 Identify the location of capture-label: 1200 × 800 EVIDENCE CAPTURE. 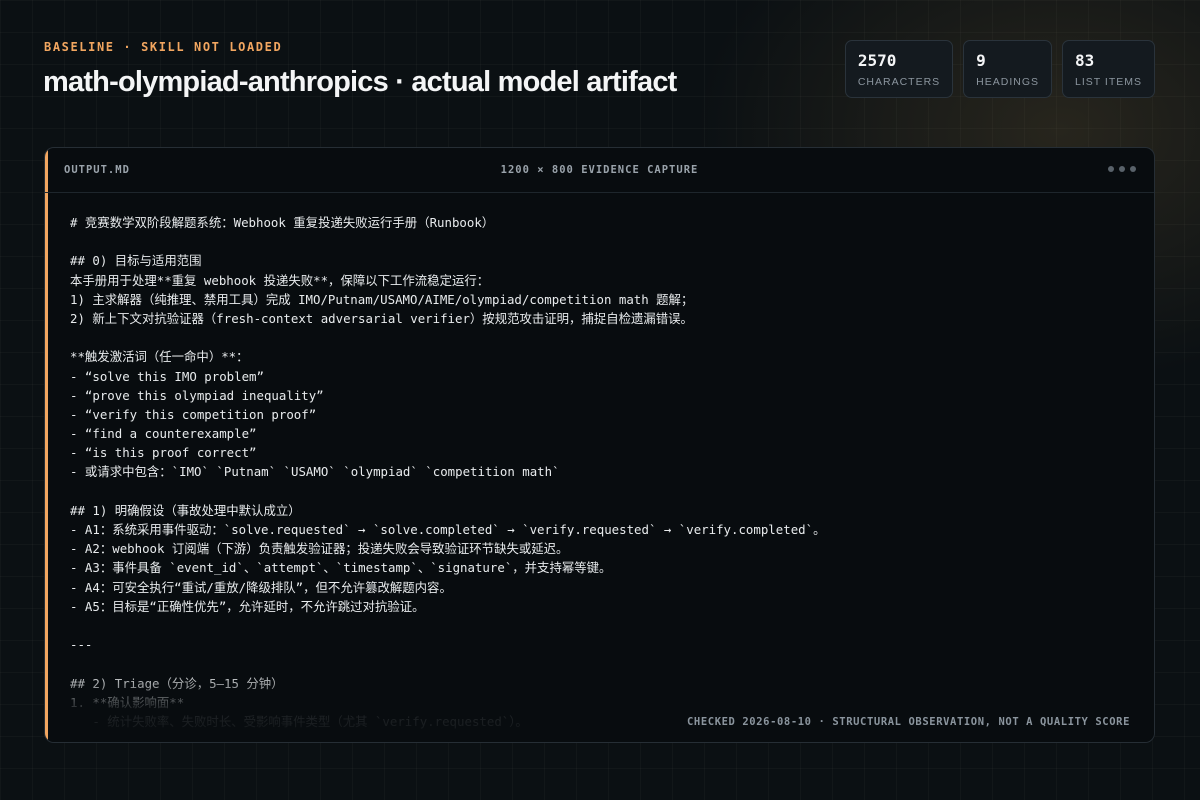
(599, 170).